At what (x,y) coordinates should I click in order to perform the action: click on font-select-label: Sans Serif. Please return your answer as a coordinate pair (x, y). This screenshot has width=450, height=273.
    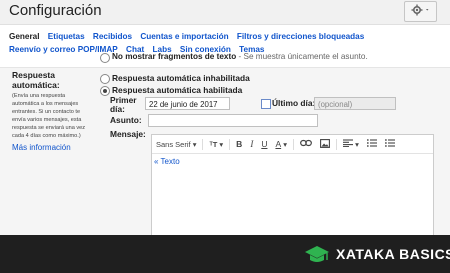
    Looking at the image, I should click on (173, 144).